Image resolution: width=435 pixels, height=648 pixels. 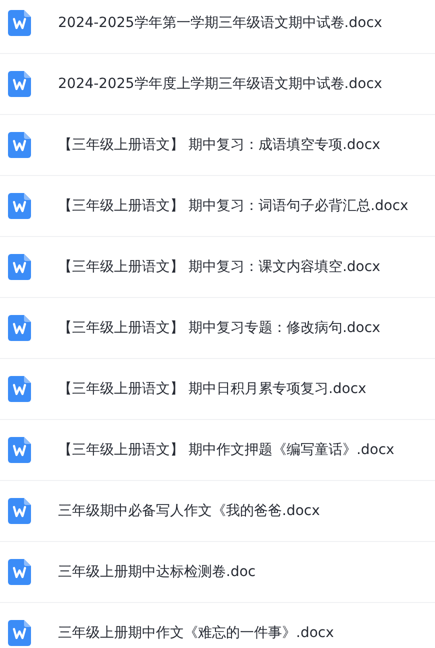 I want to click on file-name: 2024-2025学年度上学期三年级语文期中试卷.docx, so click(x=220, y=84).